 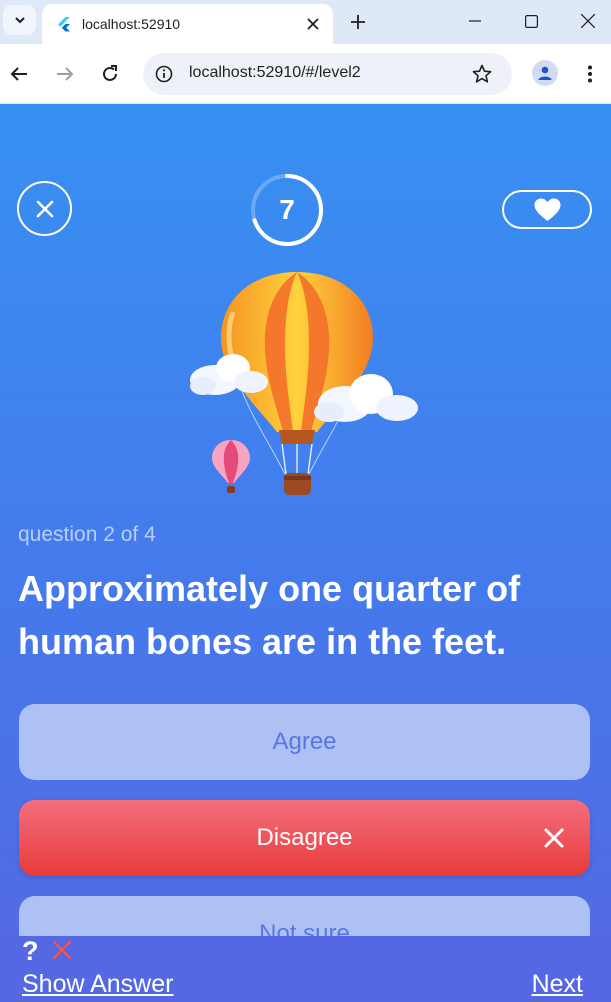 I want to click on minimize-icon, so click(x=475, y=21).